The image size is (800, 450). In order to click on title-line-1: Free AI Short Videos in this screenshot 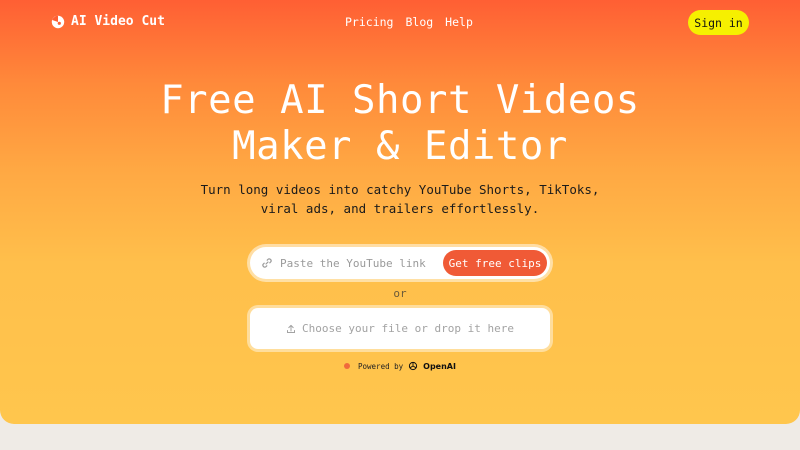, I will do `click(400, 100)`.